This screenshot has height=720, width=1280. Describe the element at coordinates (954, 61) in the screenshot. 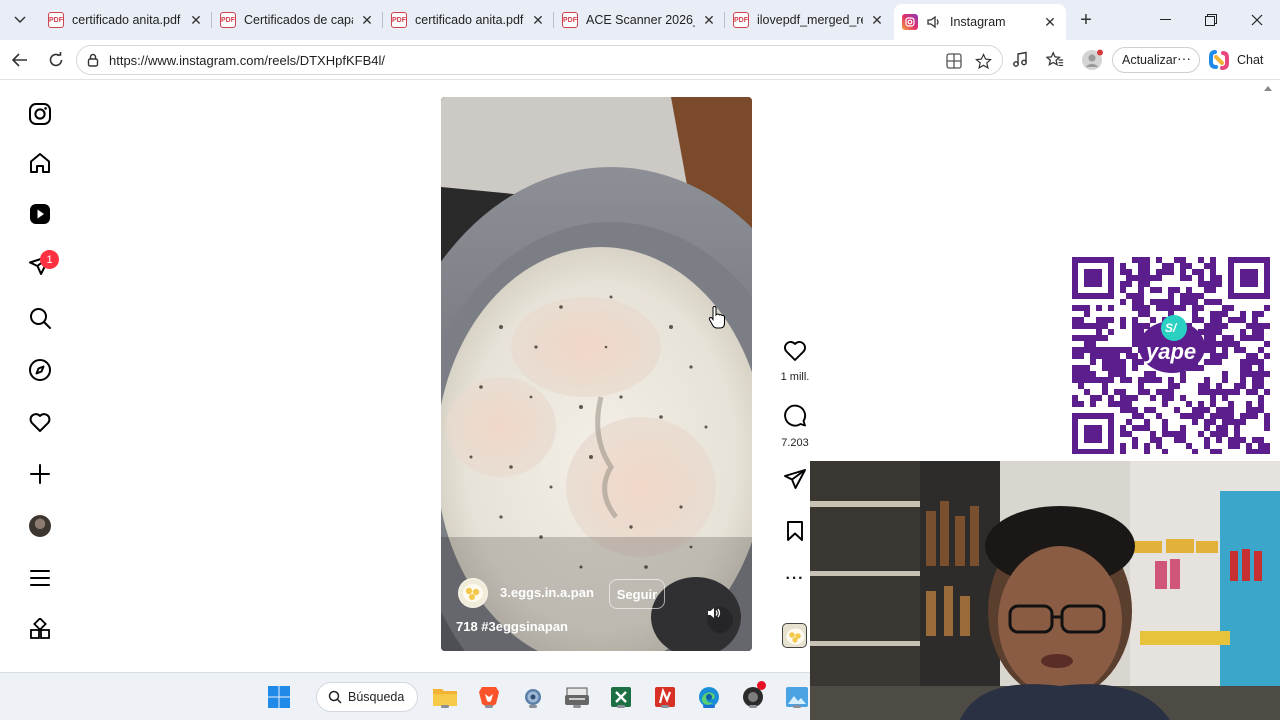

I see `app-available-icon` at that location.